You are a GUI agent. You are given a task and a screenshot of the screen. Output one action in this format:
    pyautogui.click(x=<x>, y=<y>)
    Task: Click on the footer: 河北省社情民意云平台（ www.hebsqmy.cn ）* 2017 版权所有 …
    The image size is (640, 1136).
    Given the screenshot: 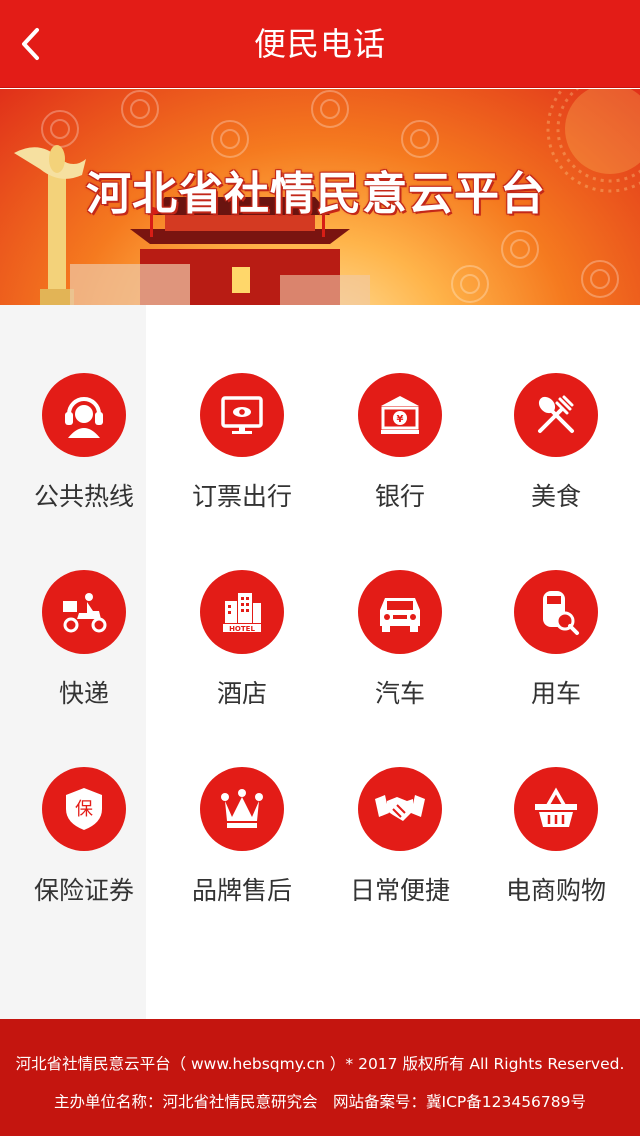 What is the action you would take?
    pyautogui.click(x=320, y=1077)
    